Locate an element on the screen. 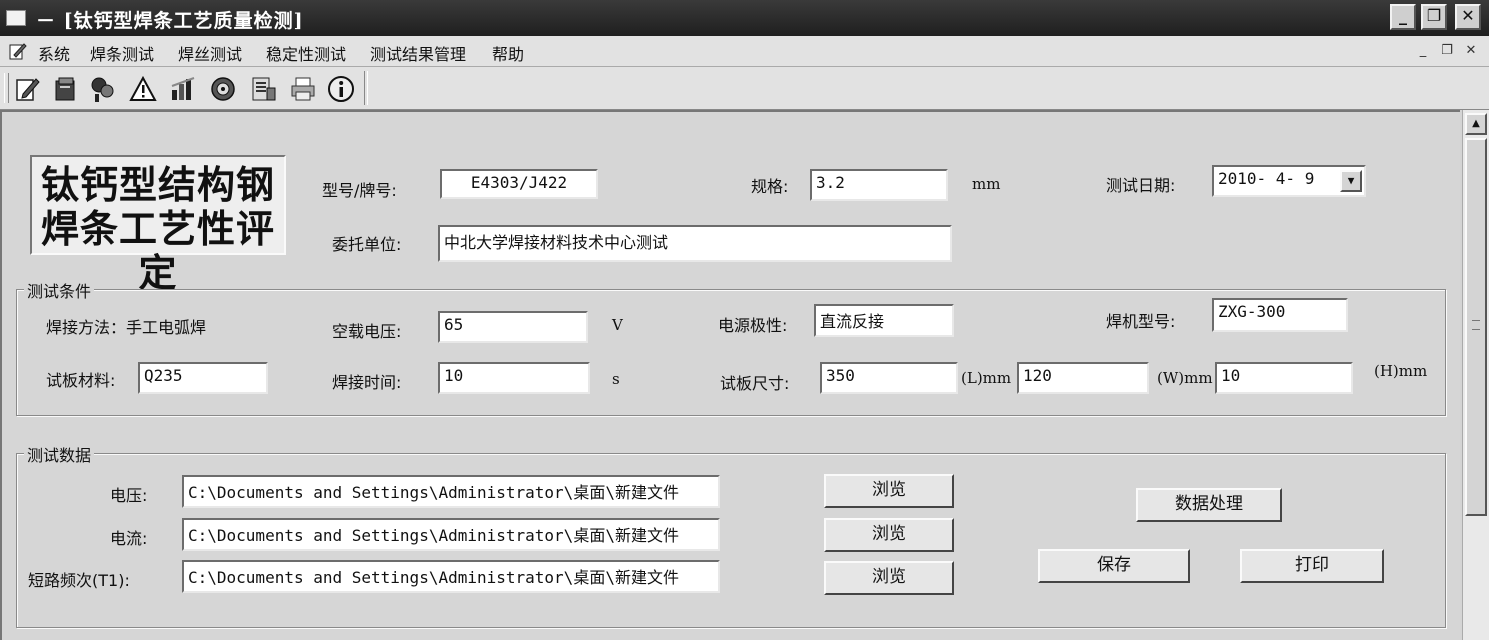 This screenshot has height=640, width=1489. time-unit: s is located at coordinates (616, 379).